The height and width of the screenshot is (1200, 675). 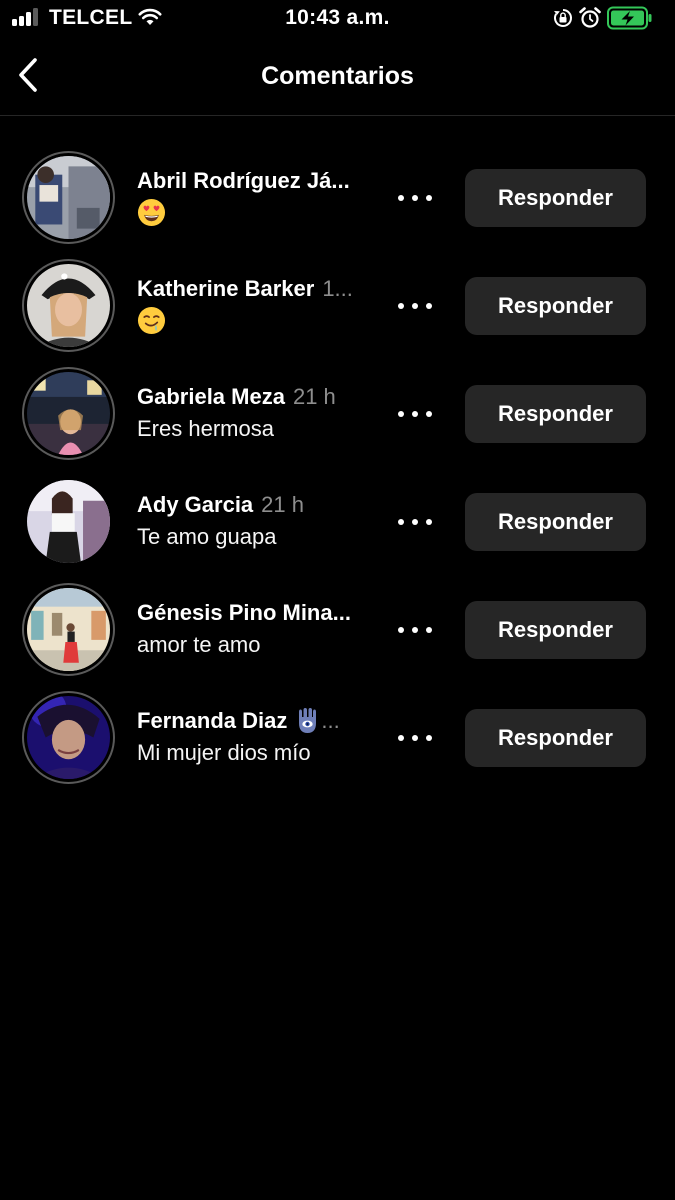 I want to click on header-bar: Comentarios, so click(x=337, y=77).